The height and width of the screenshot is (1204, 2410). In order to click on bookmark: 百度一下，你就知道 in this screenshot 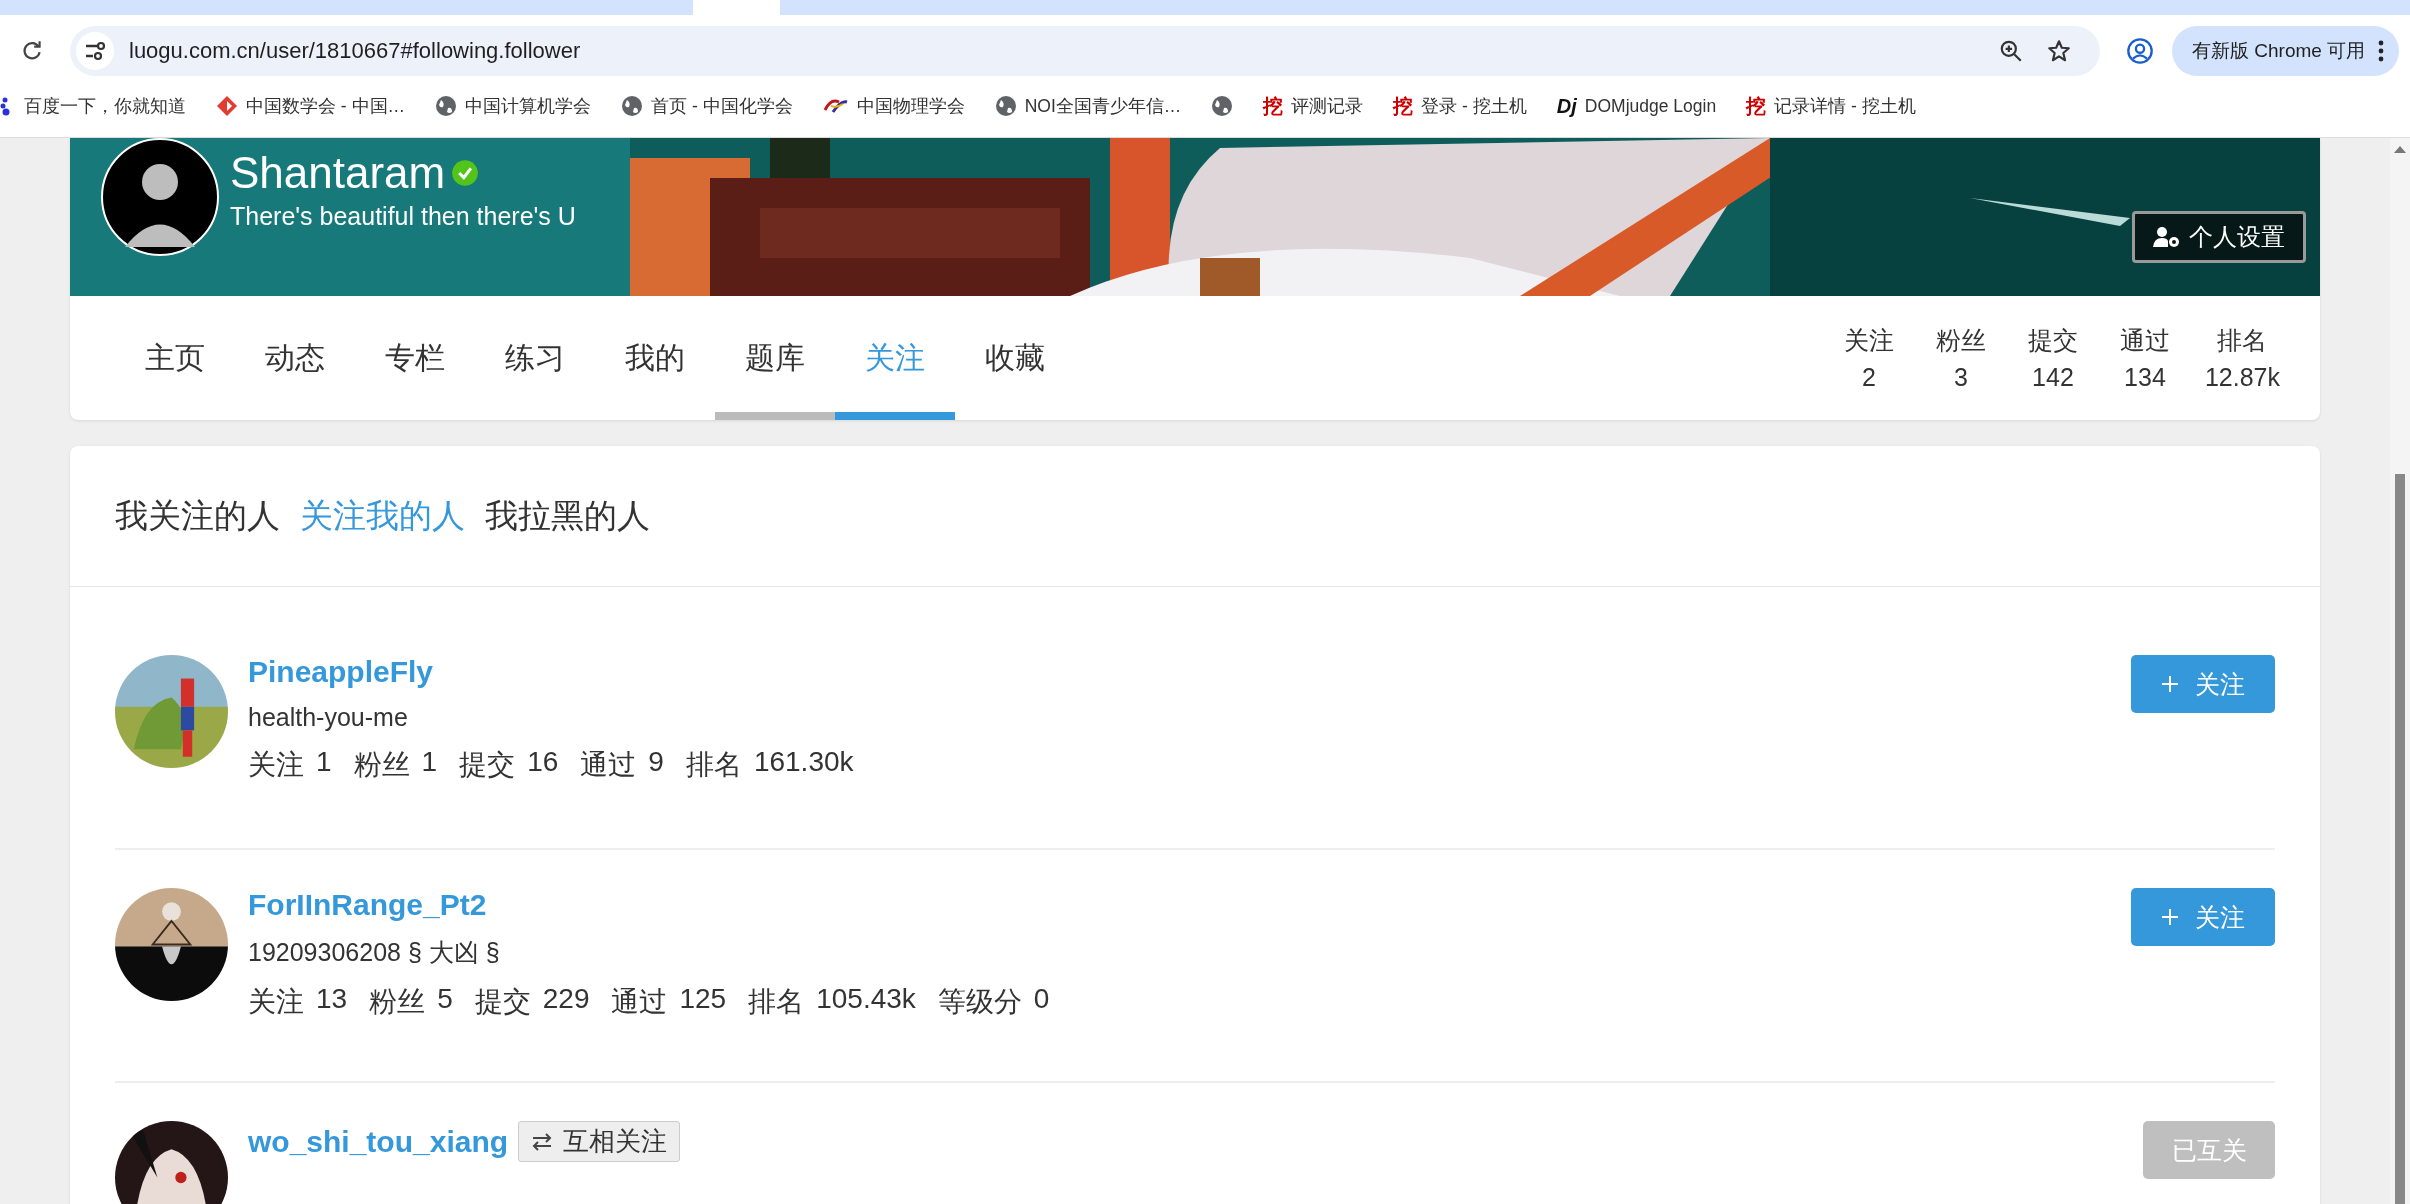, I will do `click(93, 106)`.